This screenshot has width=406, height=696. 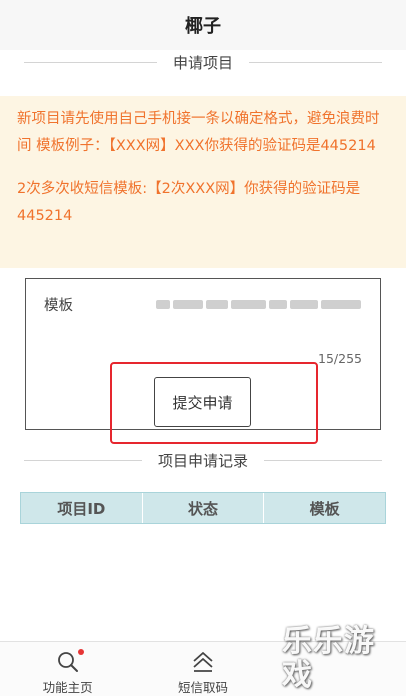 What do you see at coordinates (340, 358) in the screenshot?
I see `char-counter: 15/255` at bounding box center [340, 358].